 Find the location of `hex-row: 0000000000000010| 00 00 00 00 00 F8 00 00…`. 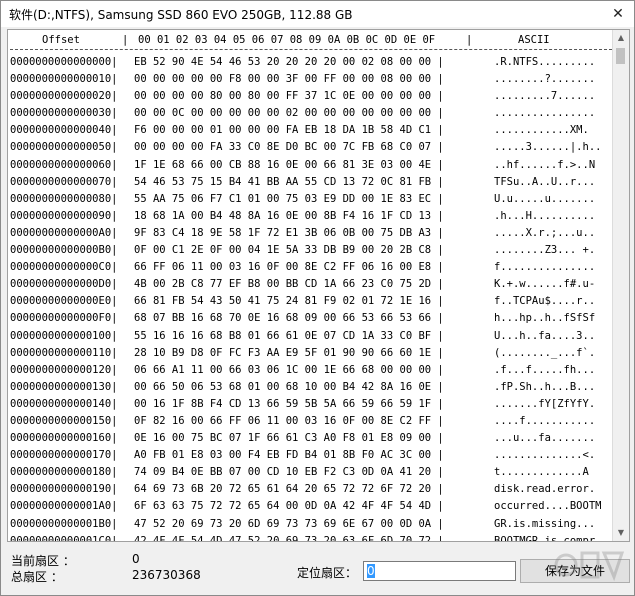

hex-row: 0000000000000010| 00 00 00 00 00 F8 00 00… is located at coordinates (311, 79).